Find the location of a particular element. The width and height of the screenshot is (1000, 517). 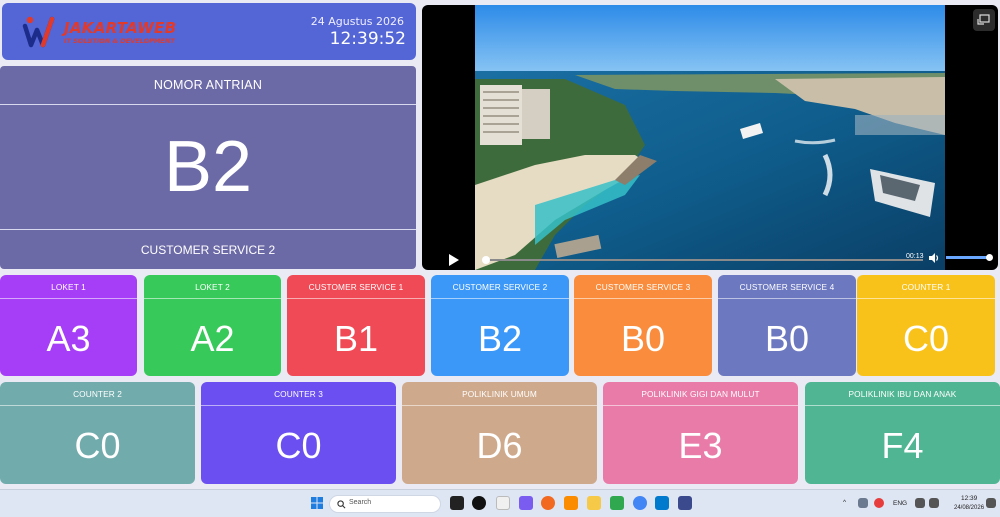

tray-app-icon is located at coordinates (879, 503).